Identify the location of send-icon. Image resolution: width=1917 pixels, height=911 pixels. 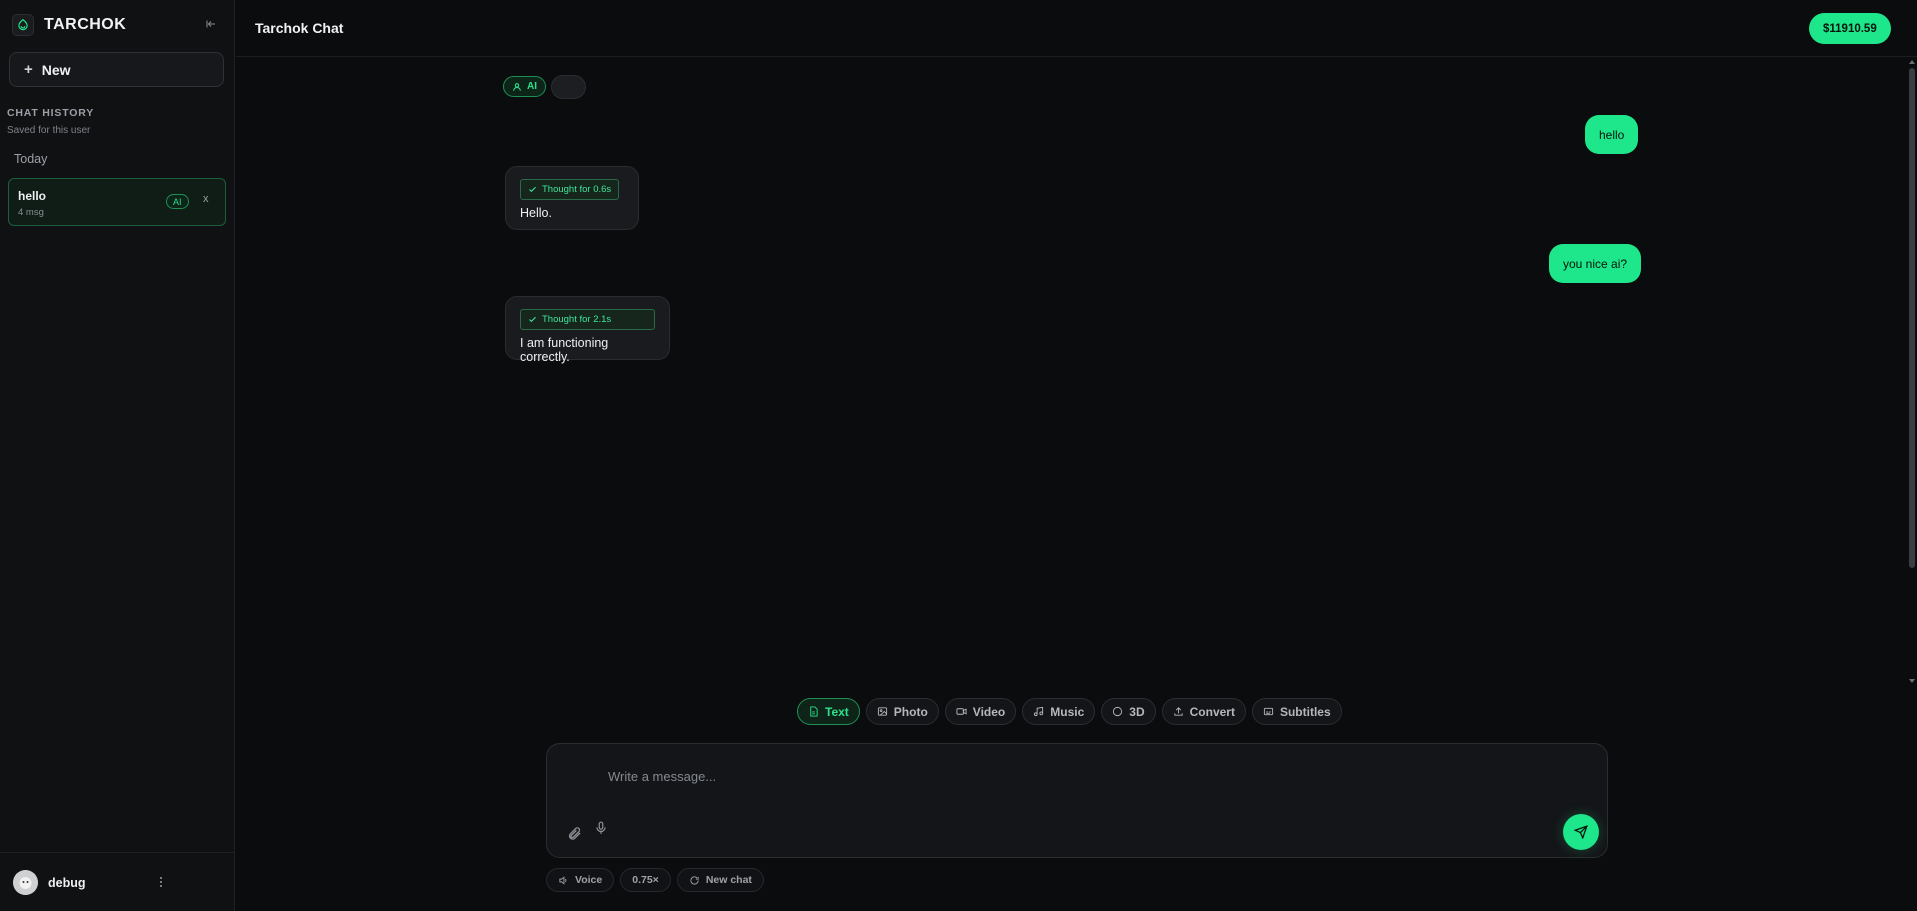
(1581, 832).